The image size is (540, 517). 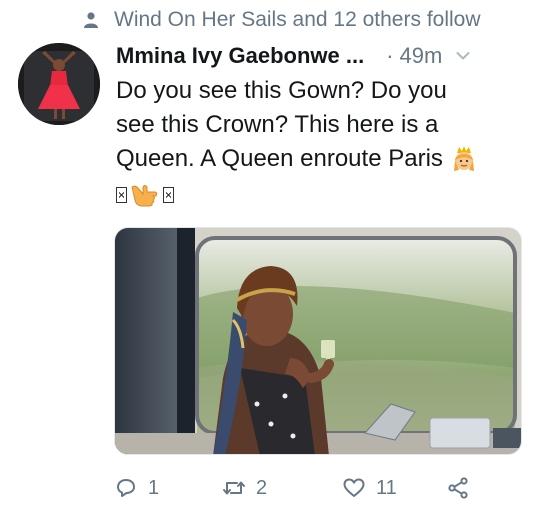 What do you see at coordinates (421, 56) in the screenshot?
I see `timestamp: 49m` at bounding box center [421, 56].